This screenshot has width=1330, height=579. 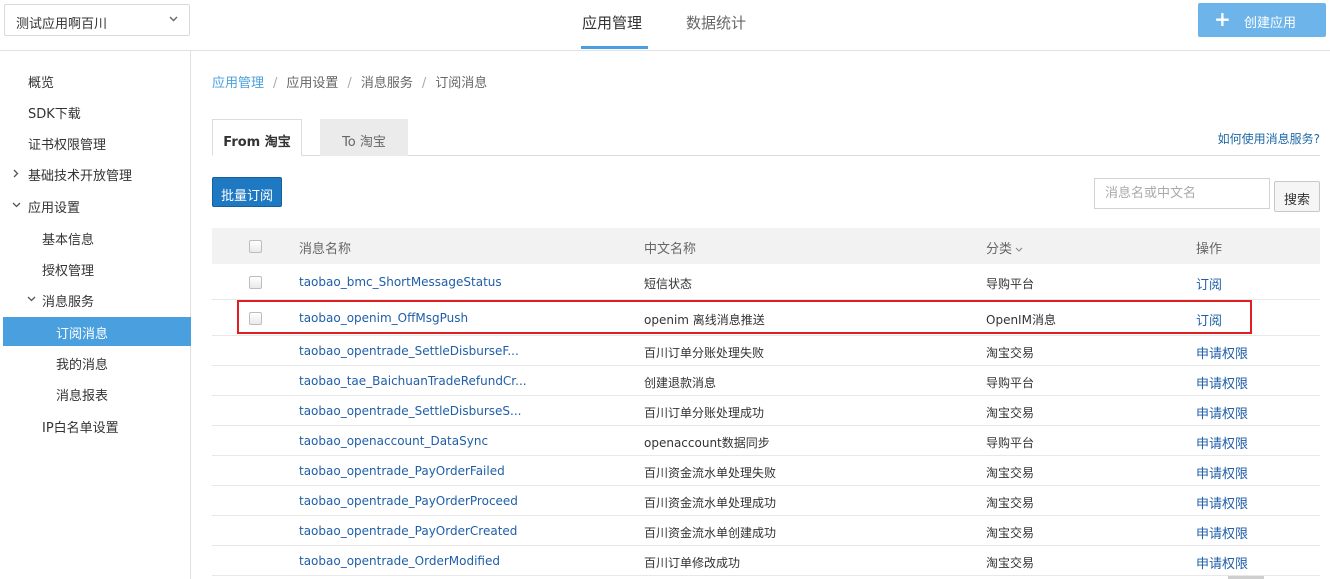 I want to click on sidebar-item-sdk-download: SDK下载, so click(x=97, y=111).